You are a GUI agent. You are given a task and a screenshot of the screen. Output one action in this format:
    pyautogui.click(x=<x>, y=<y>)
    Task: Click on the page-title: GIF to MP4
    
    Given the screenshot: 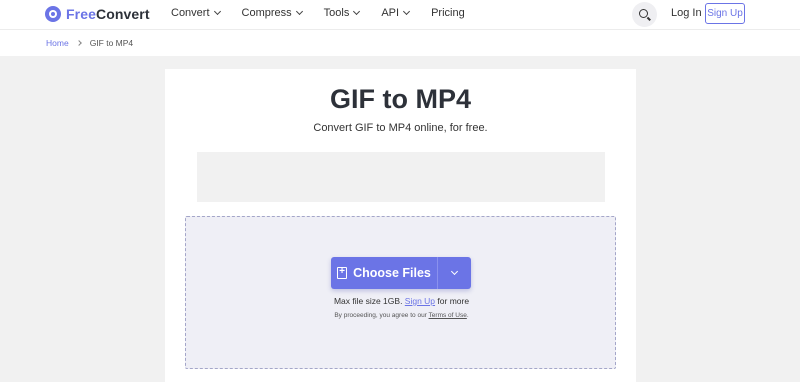 What is the action you would take?
    pyautogui.click(x=400, y=99)
    